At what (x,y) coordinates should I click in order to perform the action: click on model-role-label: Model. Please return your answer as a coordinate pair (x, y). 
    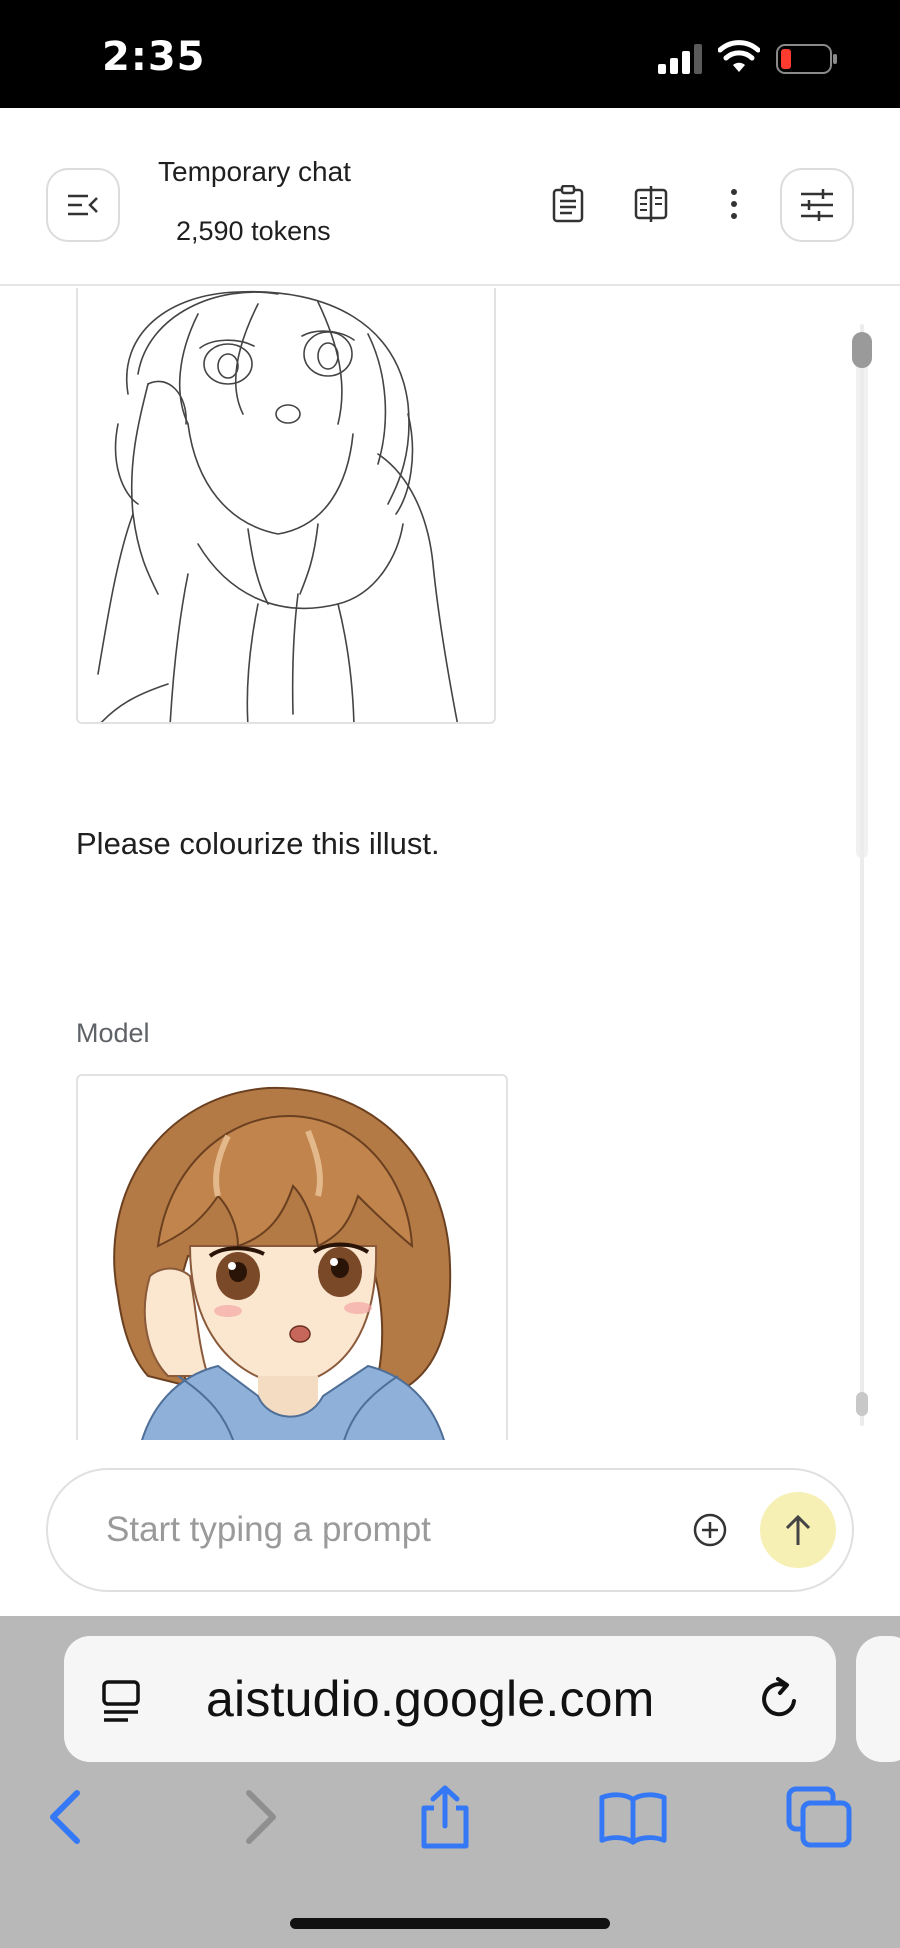
    Looking at the image, I should click on (113, 1033).